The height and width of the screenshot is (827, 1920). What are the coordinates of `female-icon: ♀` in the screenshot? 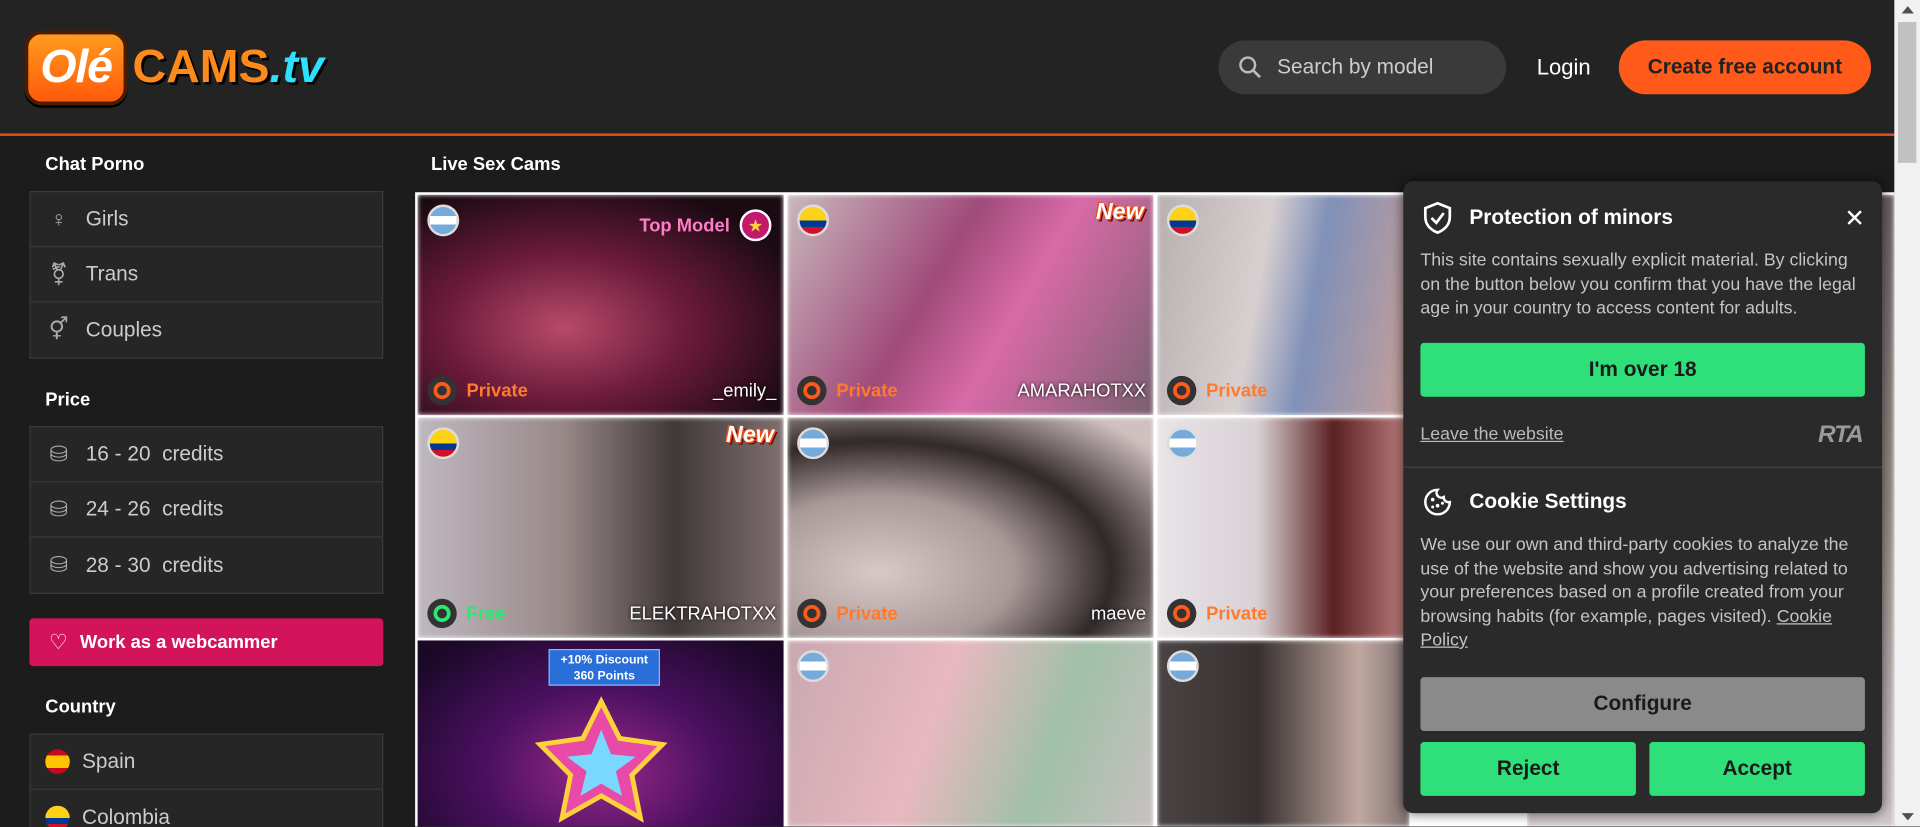 It's located at (59, 218).